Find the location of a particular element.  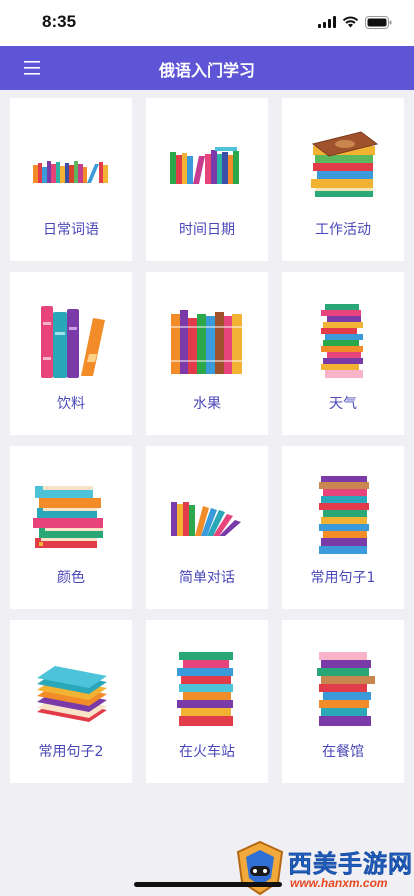

watermark-logo-icon is located at coordinates (260, 868).